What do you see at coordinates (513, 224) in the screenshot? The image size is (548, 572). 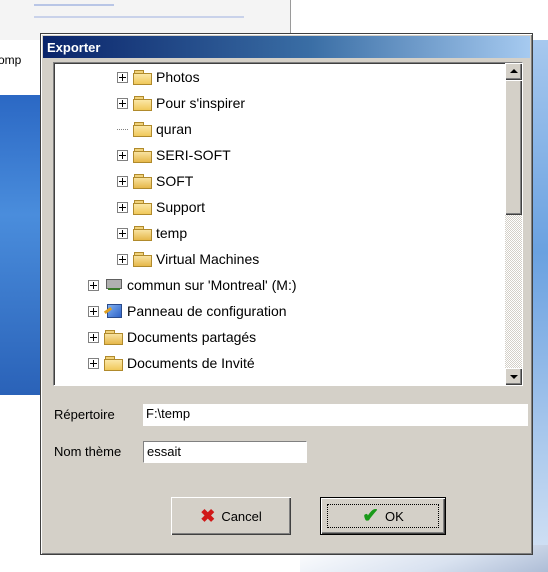 I see `vertical-scrollbar` at bounding box center [513, 224].